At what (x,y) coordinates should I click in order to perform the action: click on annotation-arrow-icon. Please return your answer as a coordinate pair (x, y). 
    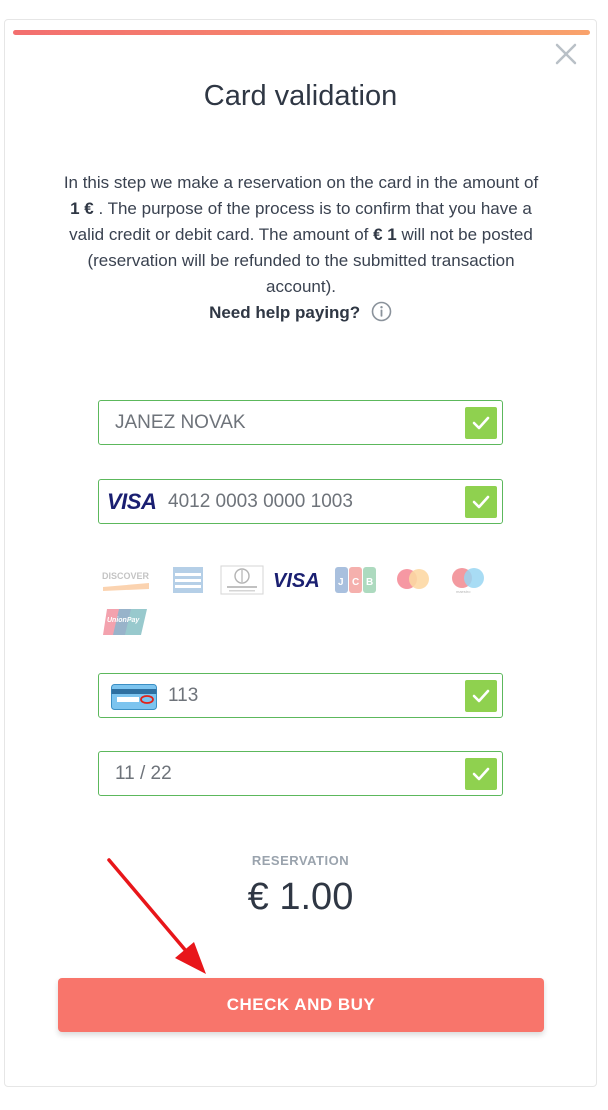
    Looking at the image, I should click on (156, 916).